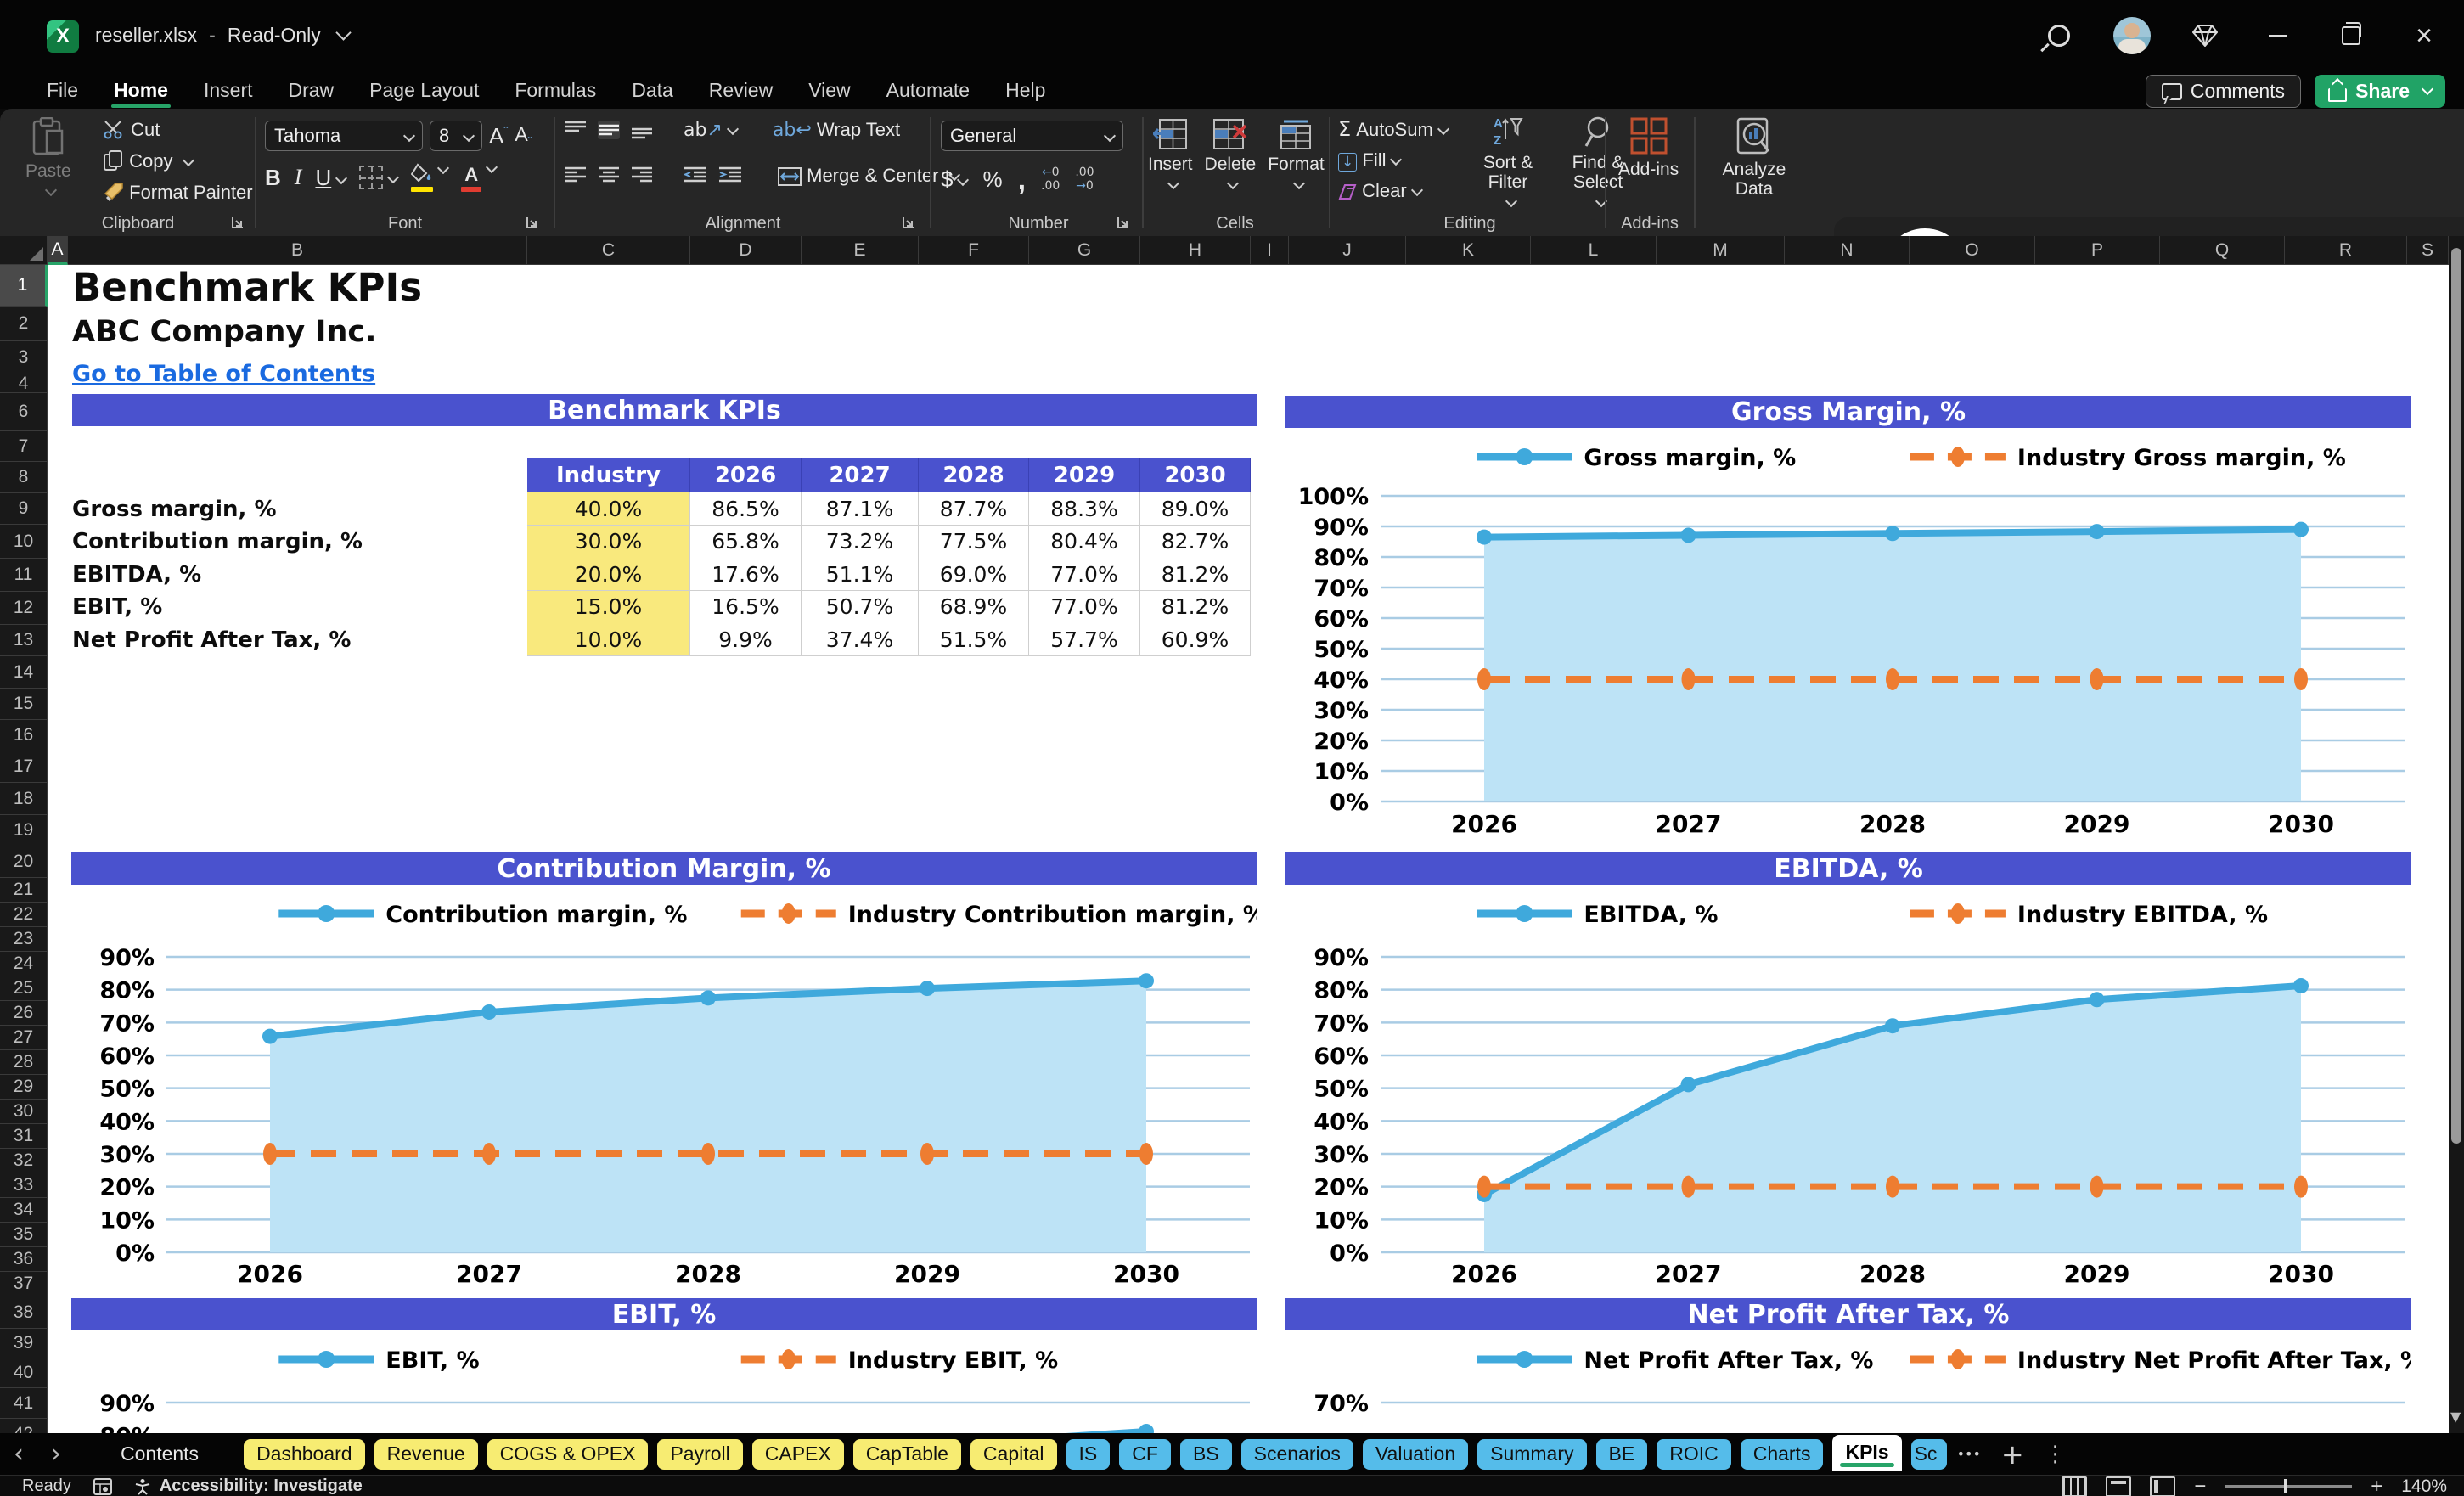 This screenshot has width=2464, height=1496. What do you see at coordinates (24, 988) in the screenshot?
I see `row-header-25: 25` at bounding box center [24, 988].